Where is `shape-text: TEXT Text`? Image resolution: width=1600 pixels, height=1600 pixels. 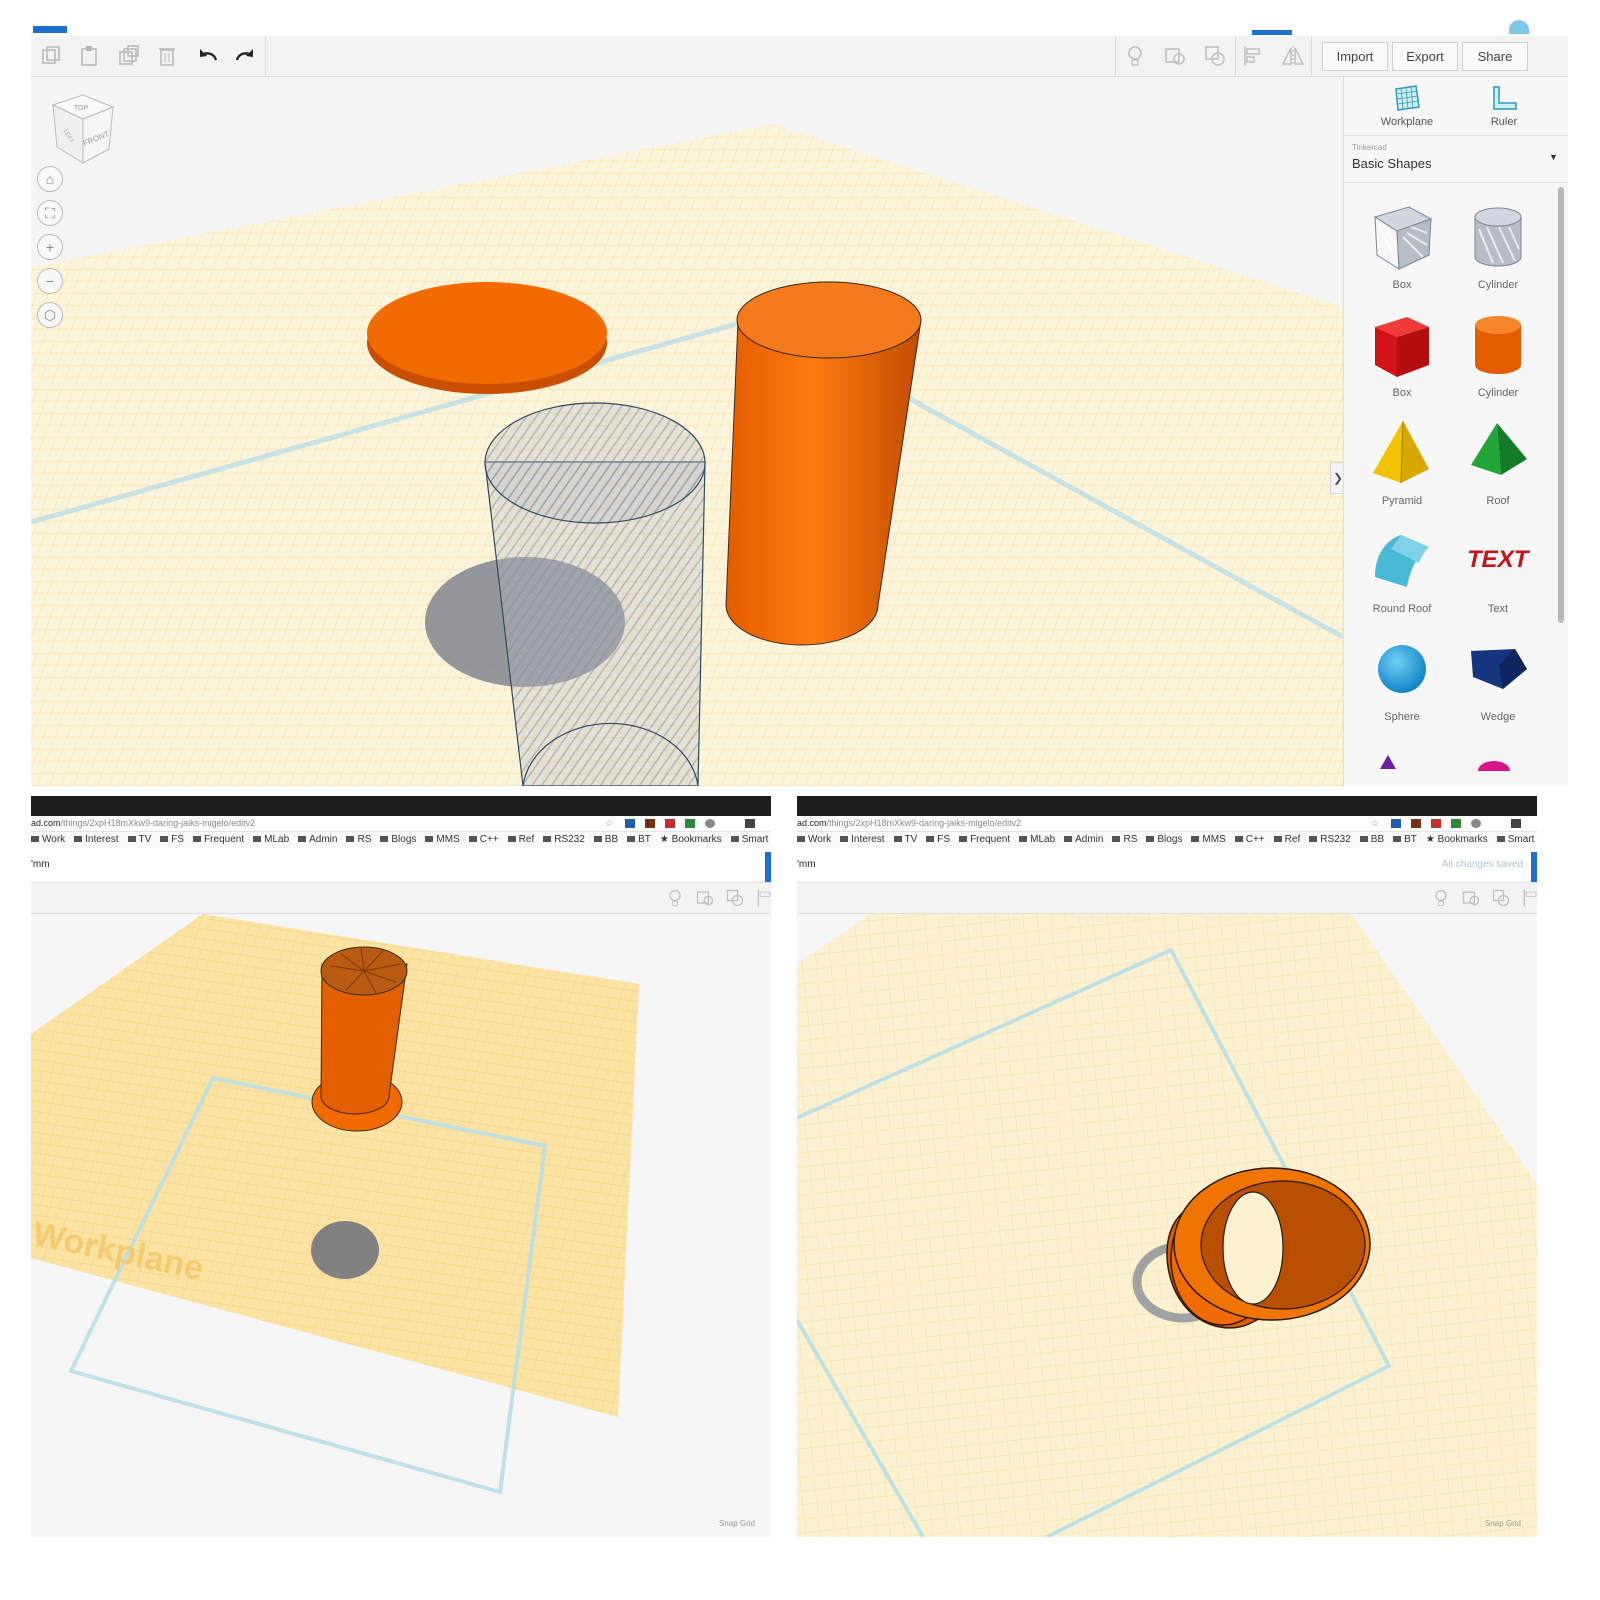 shape-text: TEXT Text is located at coordinates (1498, 575).